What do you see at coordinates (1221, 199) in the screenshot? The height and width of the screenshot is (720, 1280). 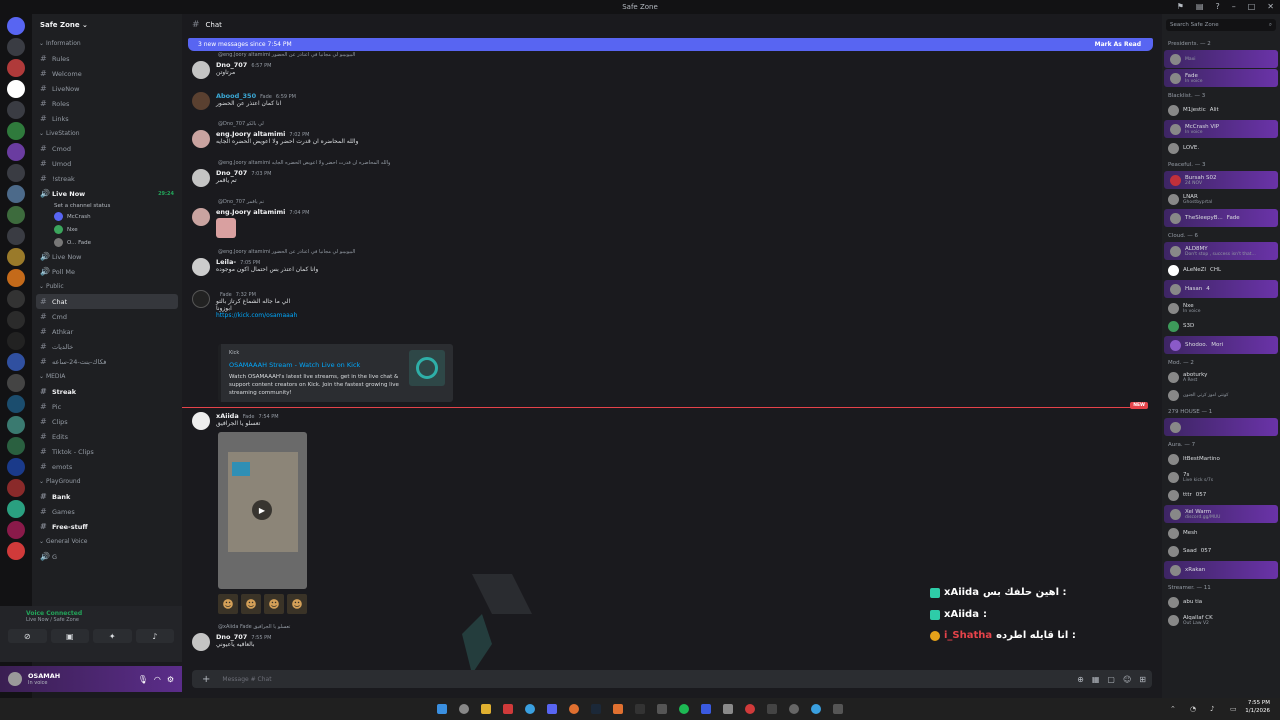 I see `member-item: LNAR Ghostbyprtal` at bounding box center [1221, 199].